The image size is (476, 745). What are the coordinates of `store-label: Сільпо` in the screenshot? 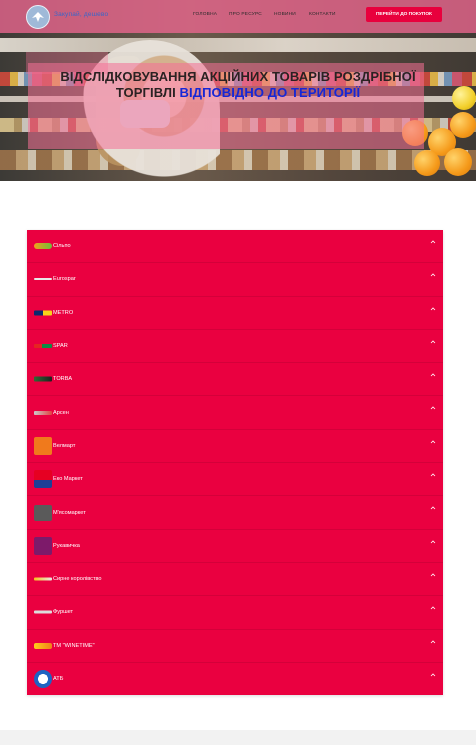 It's located at (62, 246).